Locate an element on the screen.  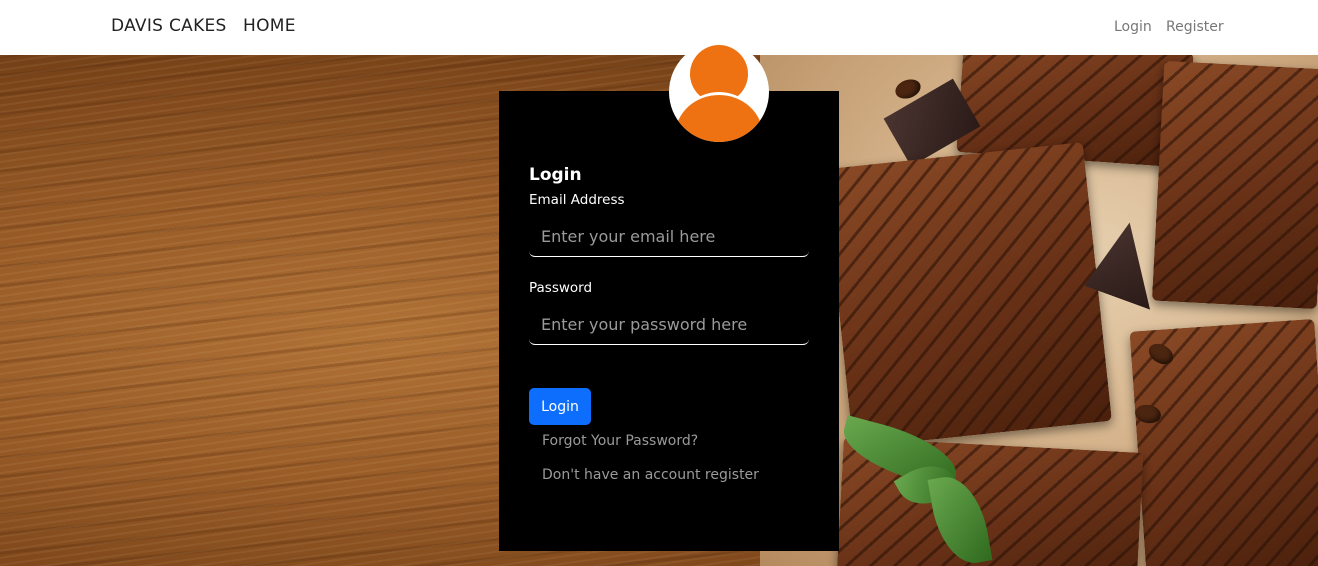
user-avatar-icon is located at coordinates (719, 92).